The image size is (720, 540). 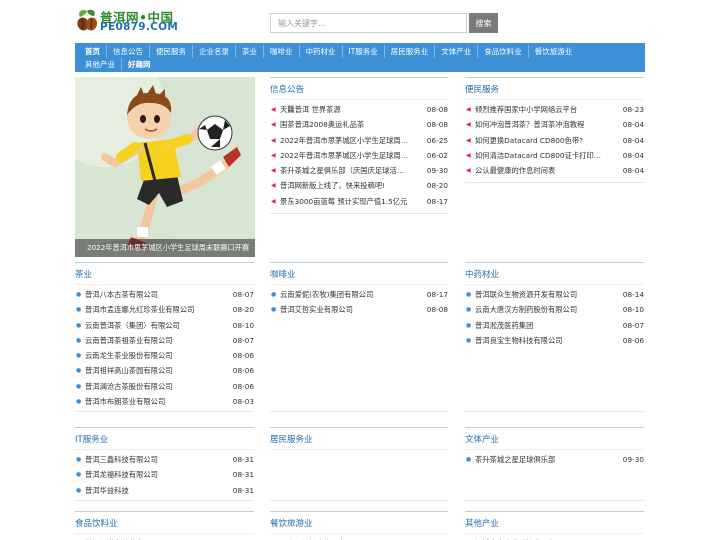 I want to click on list-item: ◀ 如何冲泡普洱茶？普洱茶冲泡教程 08-04, so click(x=554, y=124).